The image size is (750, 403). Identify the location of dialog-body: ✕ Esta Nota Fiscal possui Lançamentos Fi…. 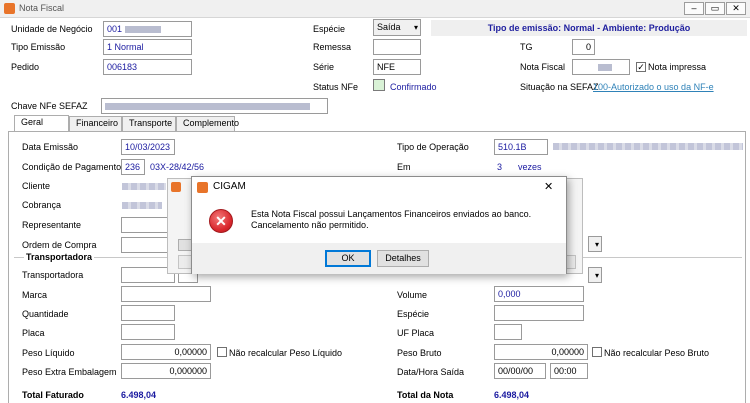
(379, 220).